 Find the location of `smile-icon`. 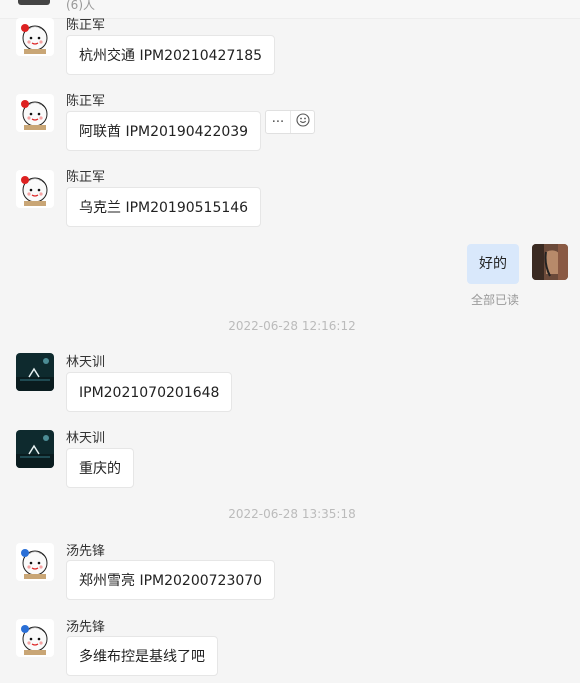

smile-icon is located at coordinates (302, 122).